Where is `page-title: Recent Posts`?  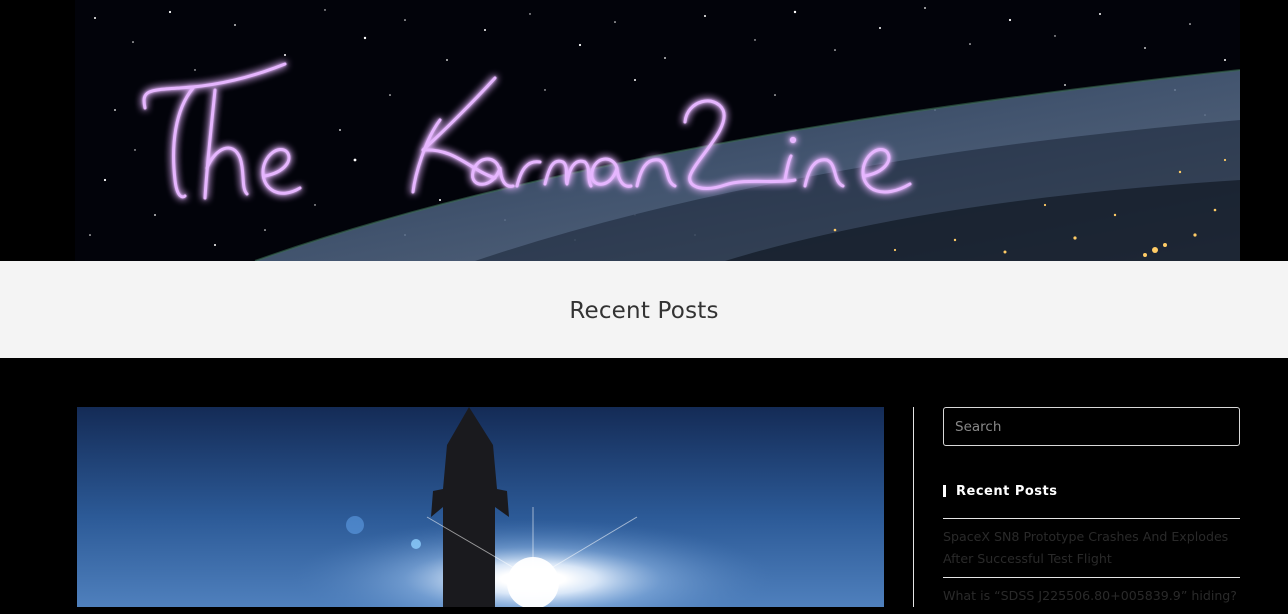
page-title: Recent Posts is located at coordinates (644, 310).